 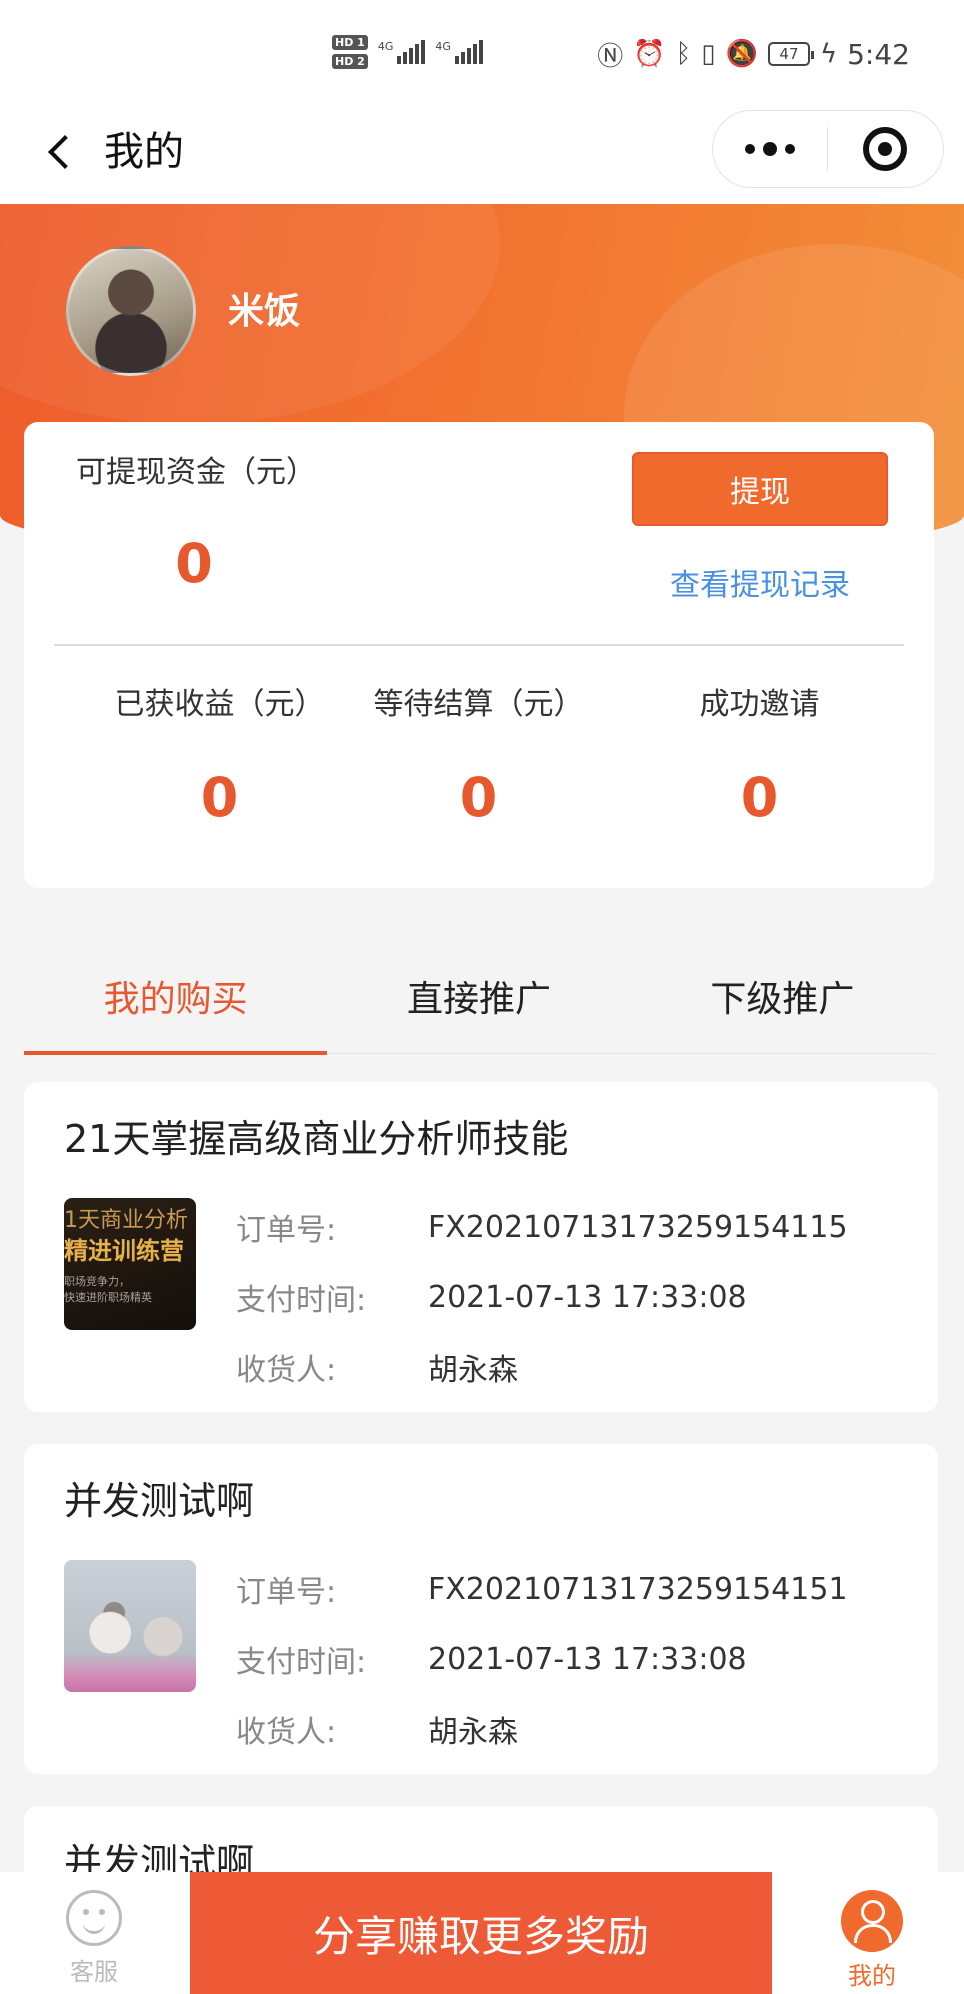 What do you see at coordinates (708, 54) in the screenshot?
I see `vibrate-icon: ▯` at bounding box center [708, 54].